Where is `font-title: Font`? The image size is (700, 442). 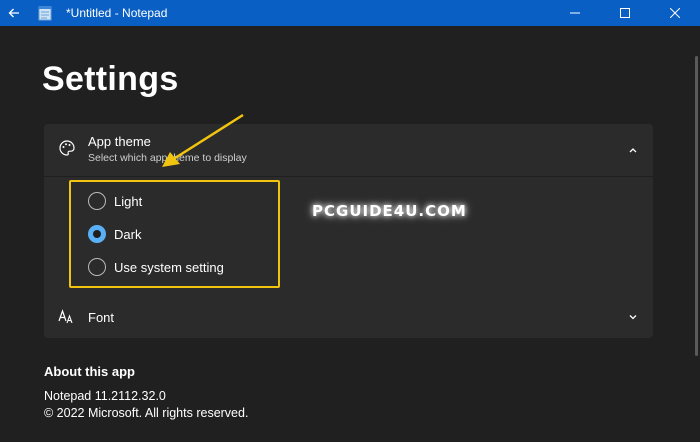
font-title: Font is located at coordinates (101, 317).